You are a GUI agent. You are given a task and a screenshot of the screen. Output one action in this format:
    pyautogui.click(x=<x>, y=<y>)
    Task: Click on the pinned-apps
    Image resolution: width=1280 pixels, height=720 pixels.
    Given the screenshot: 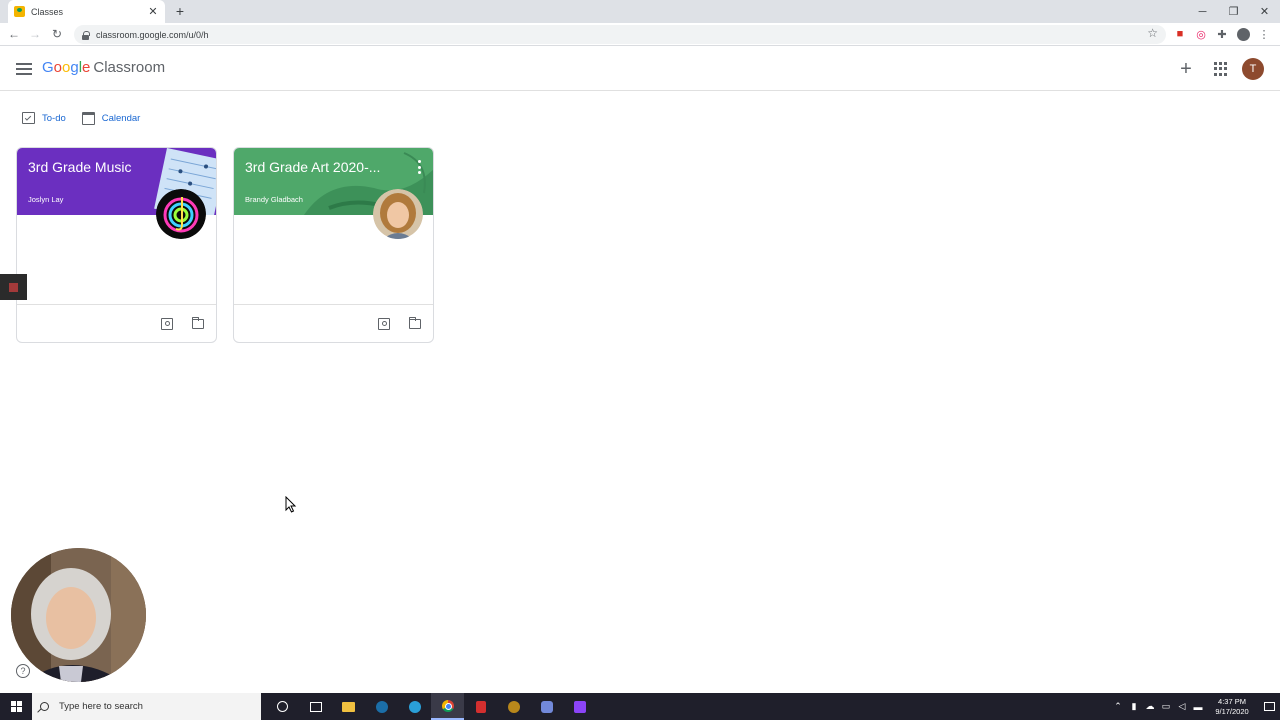 What is the action you would take?
    pyautogui.click(x=431, y=706)
    